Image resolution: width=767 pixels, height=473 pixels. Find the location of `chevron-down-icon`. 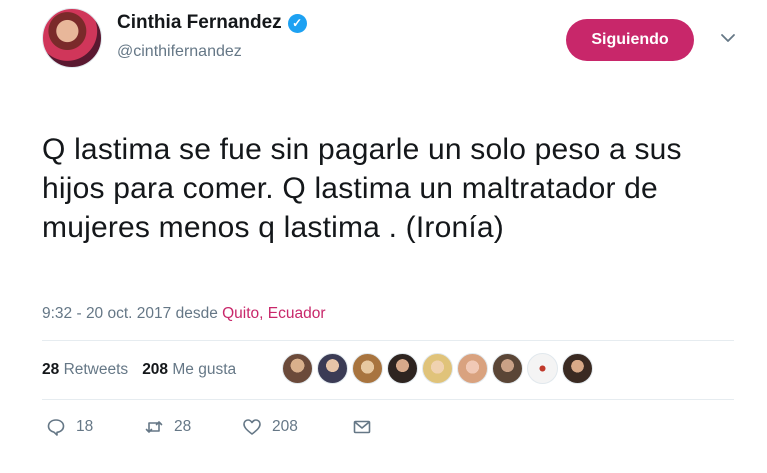

chevron-down-icon is located at coordinates (728, 38).